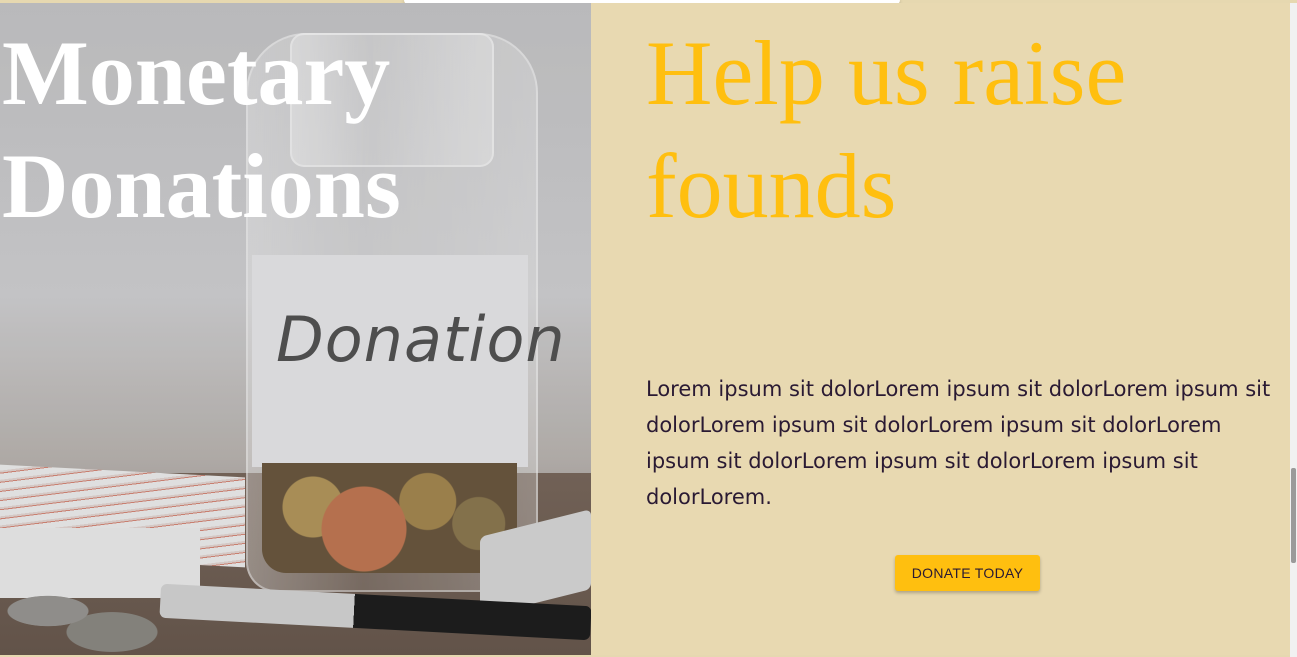  Describe the element at coordinates (886, 73) in the screenshot. I see `heading-line1: Help us raise` at that location.